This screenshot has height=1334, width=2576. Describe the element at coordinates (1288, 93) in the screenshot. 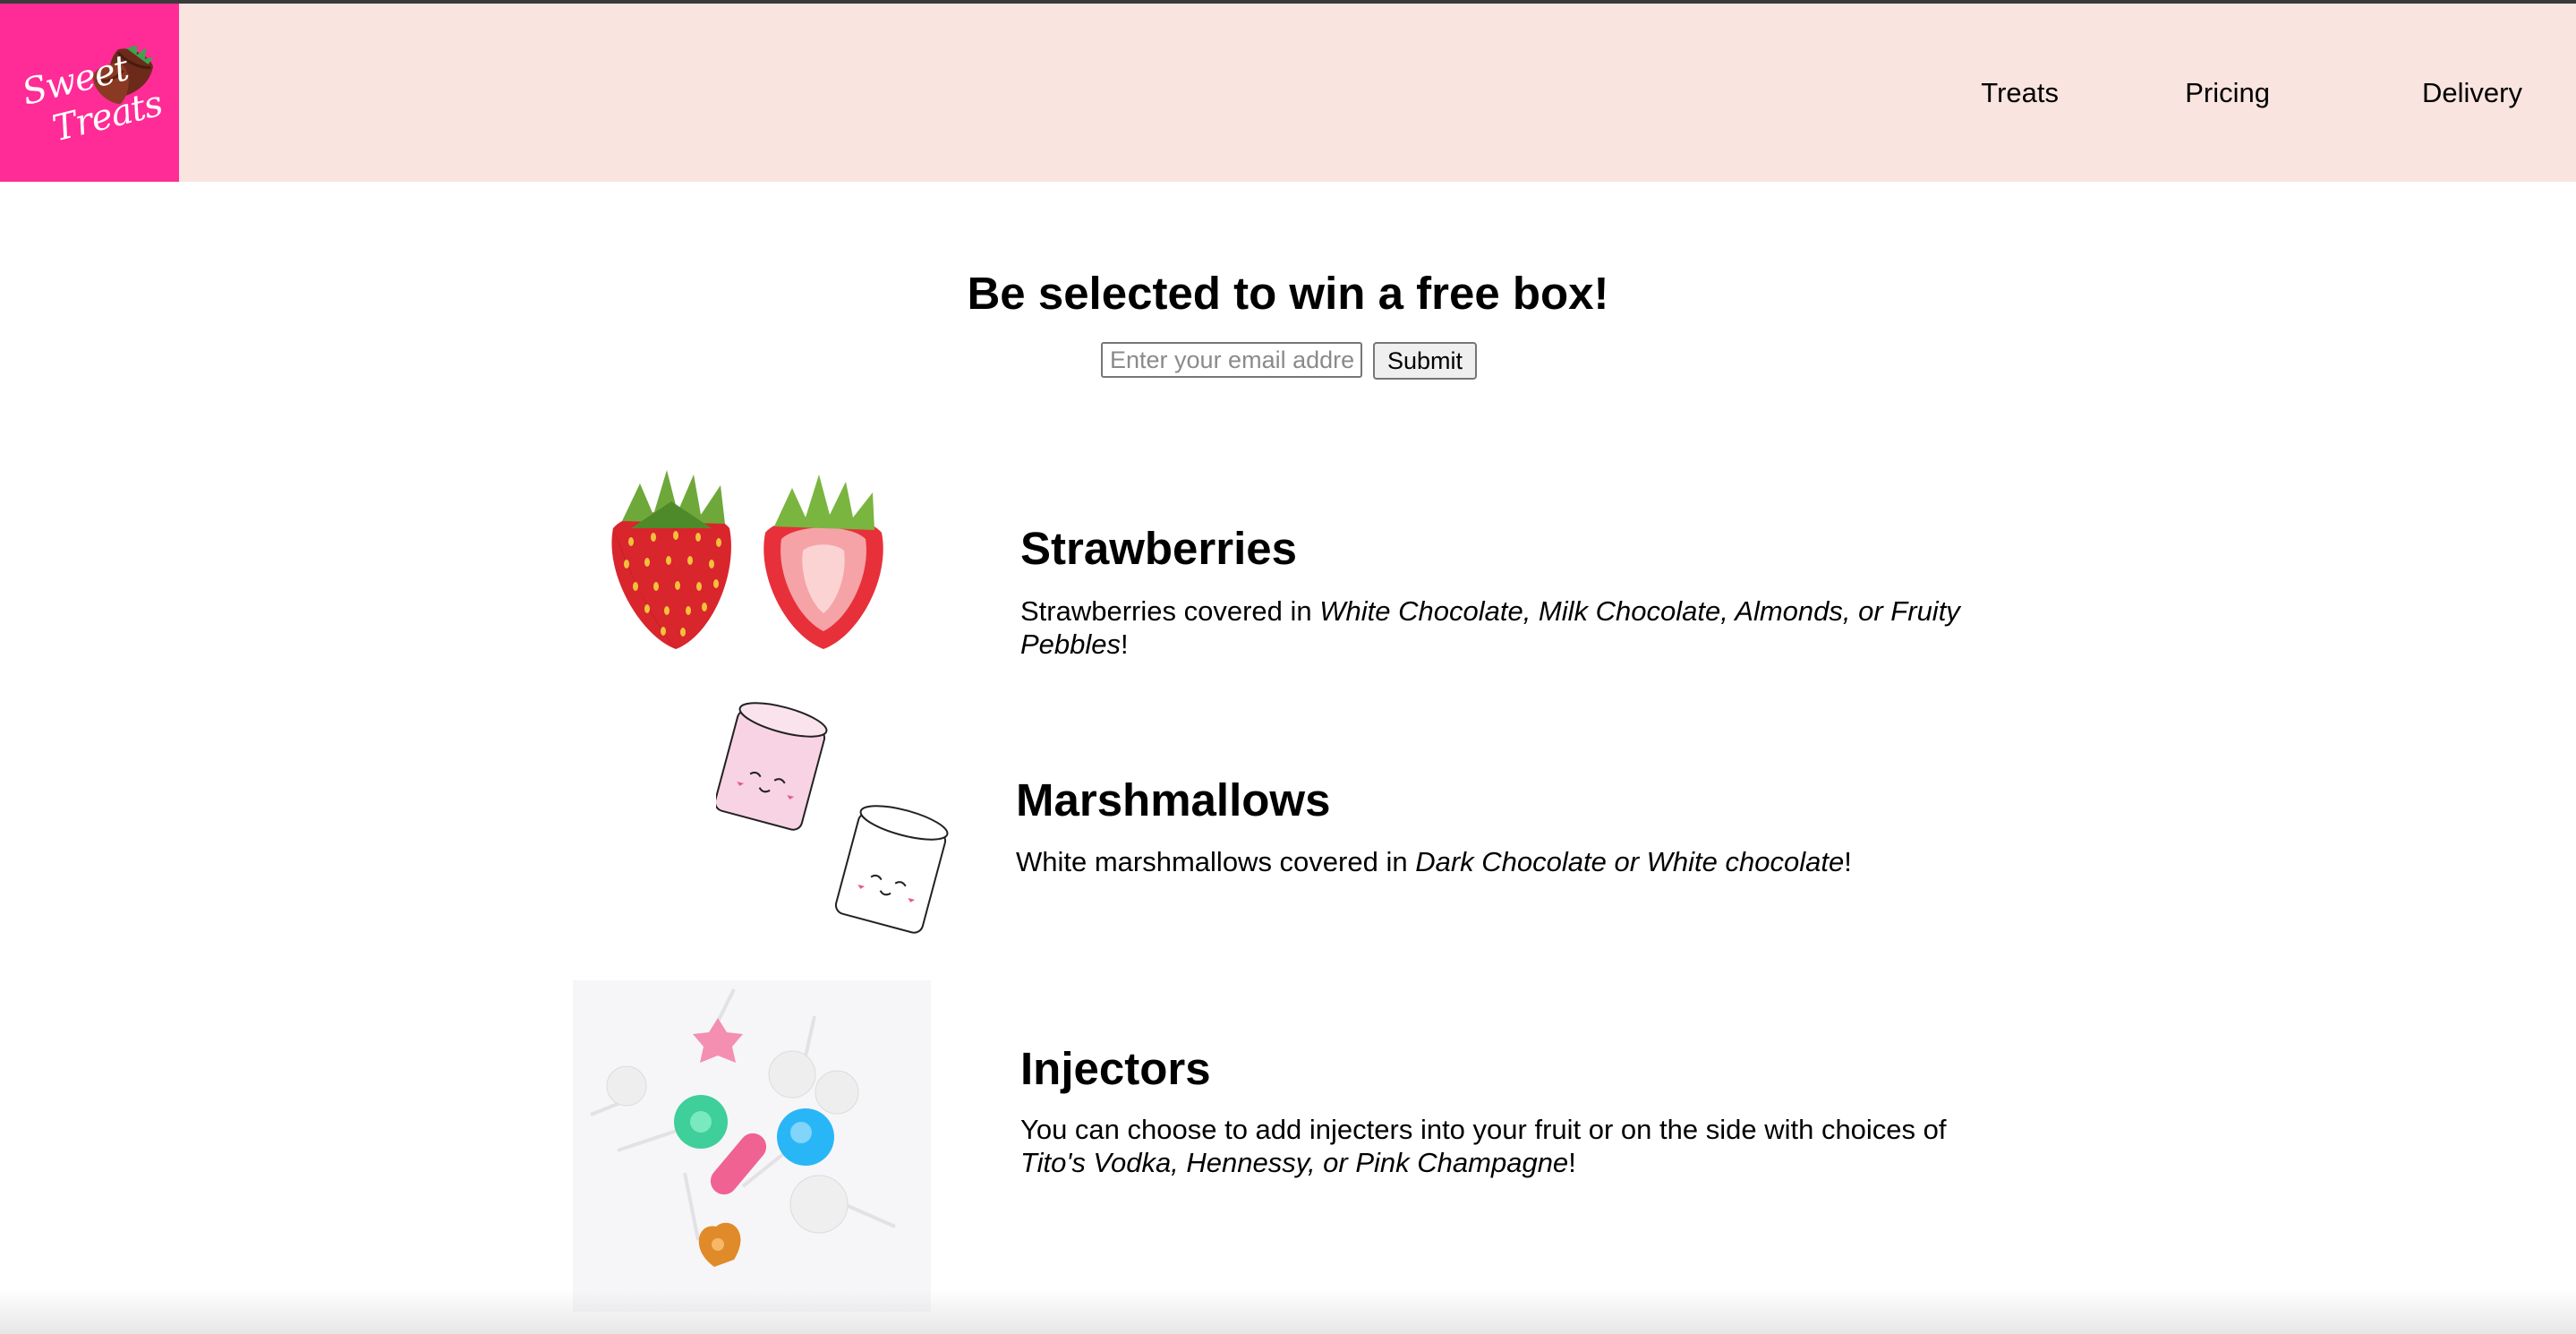

I see `site-header: Sweet Treats Treats Pricing Delivery` at that location.